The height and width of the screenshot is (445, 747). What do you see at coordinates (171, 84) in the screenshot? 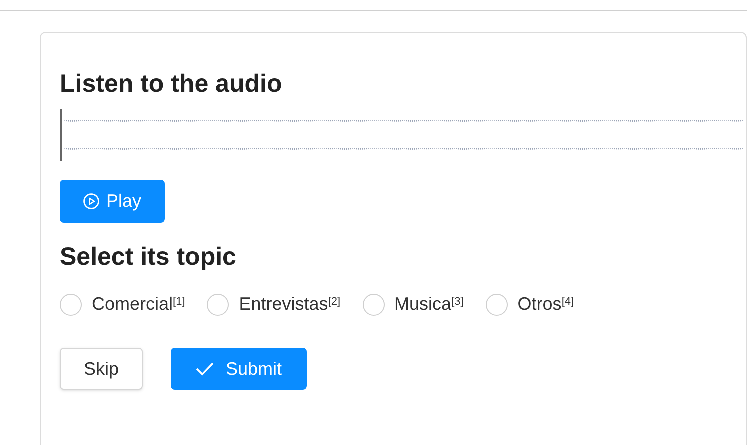
I see `section-heading: Listen to the audio` at bounding box center [171, 84].